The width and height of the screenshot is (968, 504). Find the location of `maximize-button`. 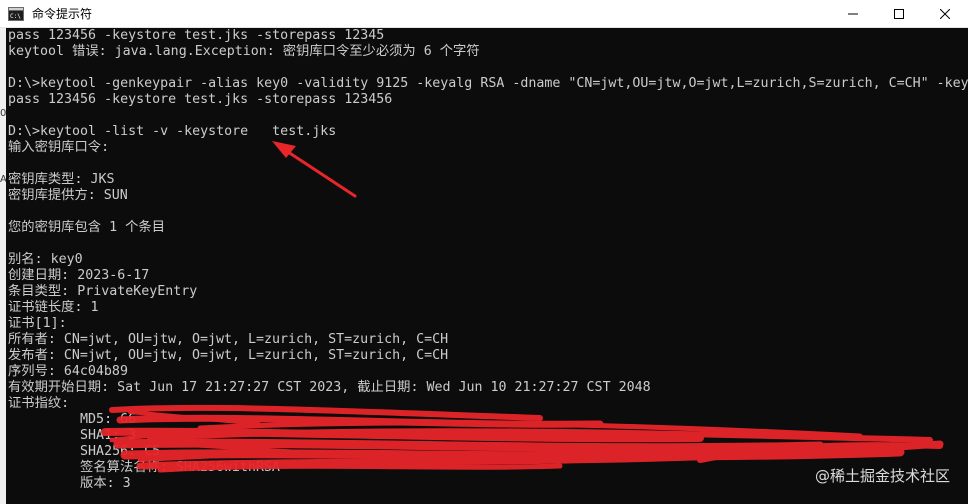

maximize-button is located at coordinates (899, 13).